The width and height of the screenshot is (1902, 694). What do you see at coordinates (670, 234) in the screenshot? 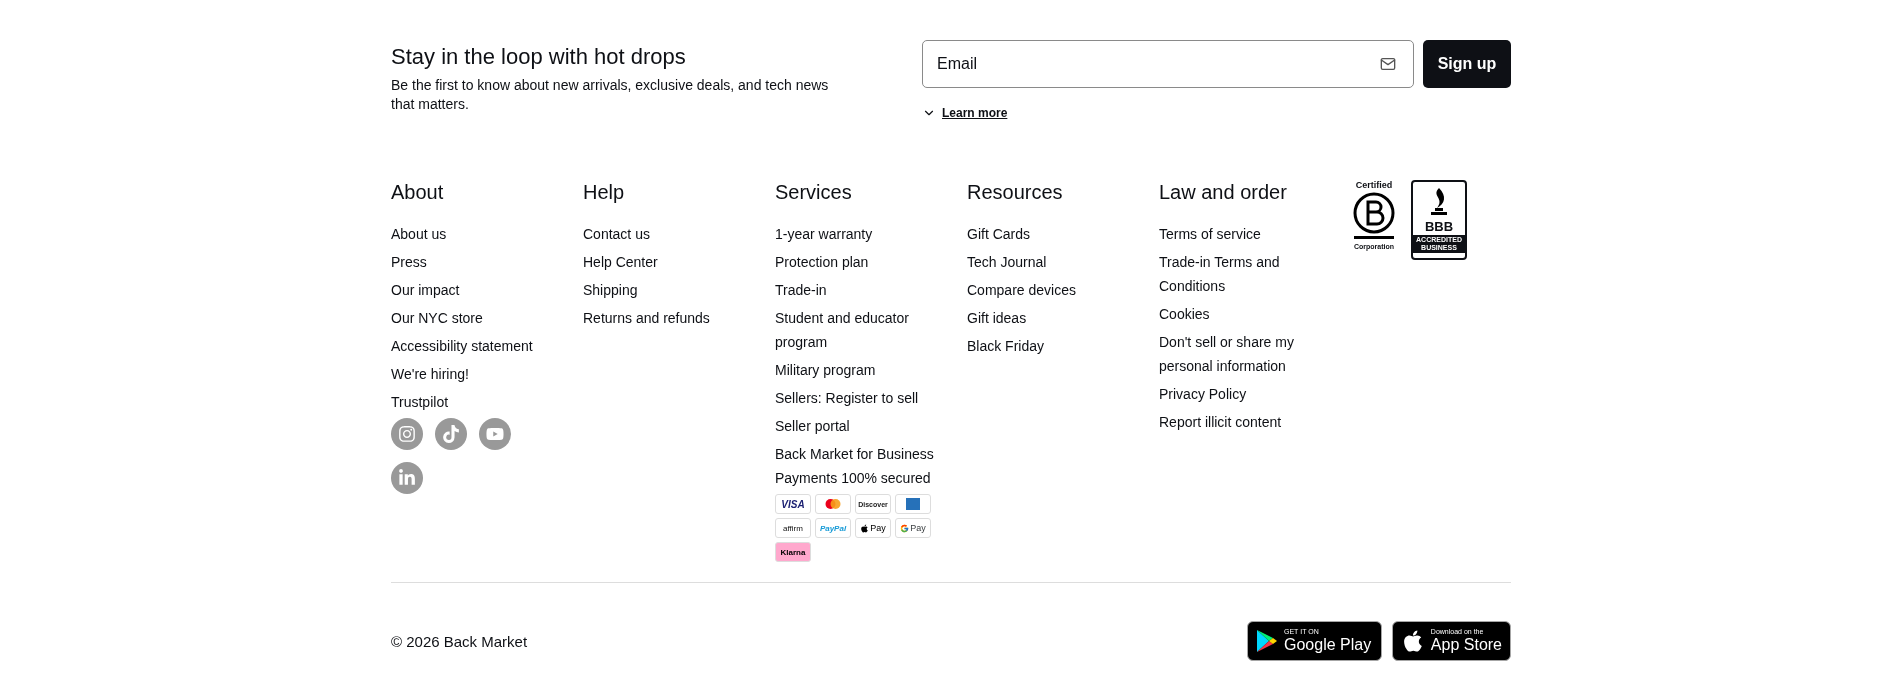
I see `footer-link: Contact us` at bounding box center [670, 234].